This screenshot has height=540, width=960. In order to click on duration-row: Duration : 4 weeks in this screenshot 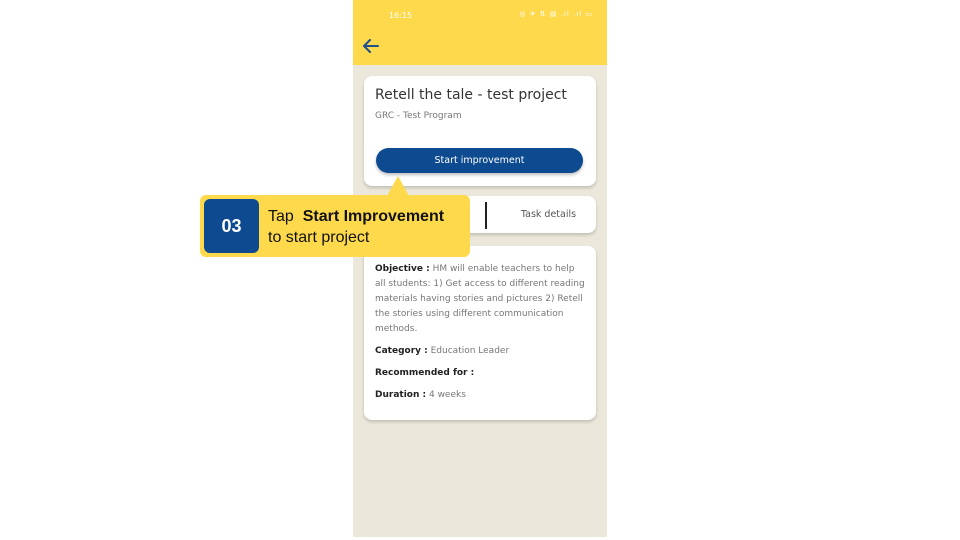, I will do `click(481, 395)`.